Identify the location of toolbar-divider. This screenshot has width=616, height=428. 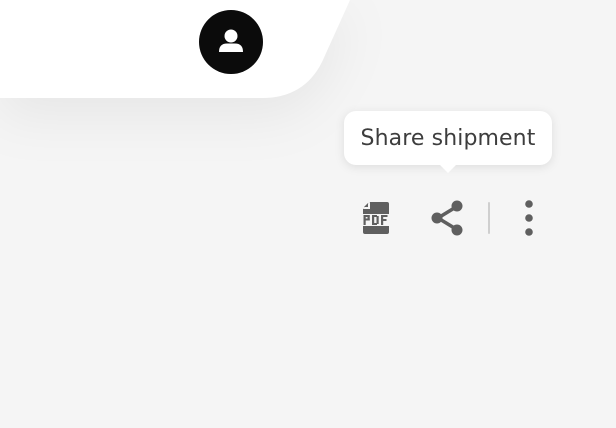
(489, 218).